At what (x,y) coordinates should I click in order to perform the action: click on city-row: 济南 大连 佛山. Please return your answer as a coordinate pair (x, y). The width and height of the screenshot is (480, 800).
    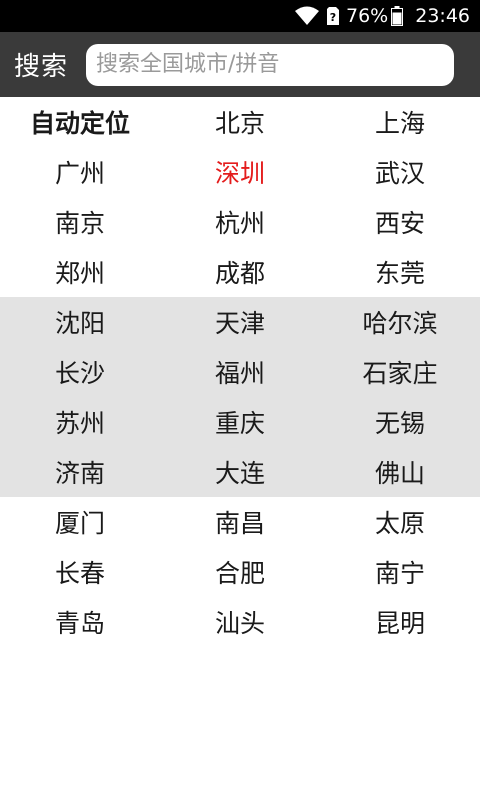
    Looking at the image, I should click on (240, 472).